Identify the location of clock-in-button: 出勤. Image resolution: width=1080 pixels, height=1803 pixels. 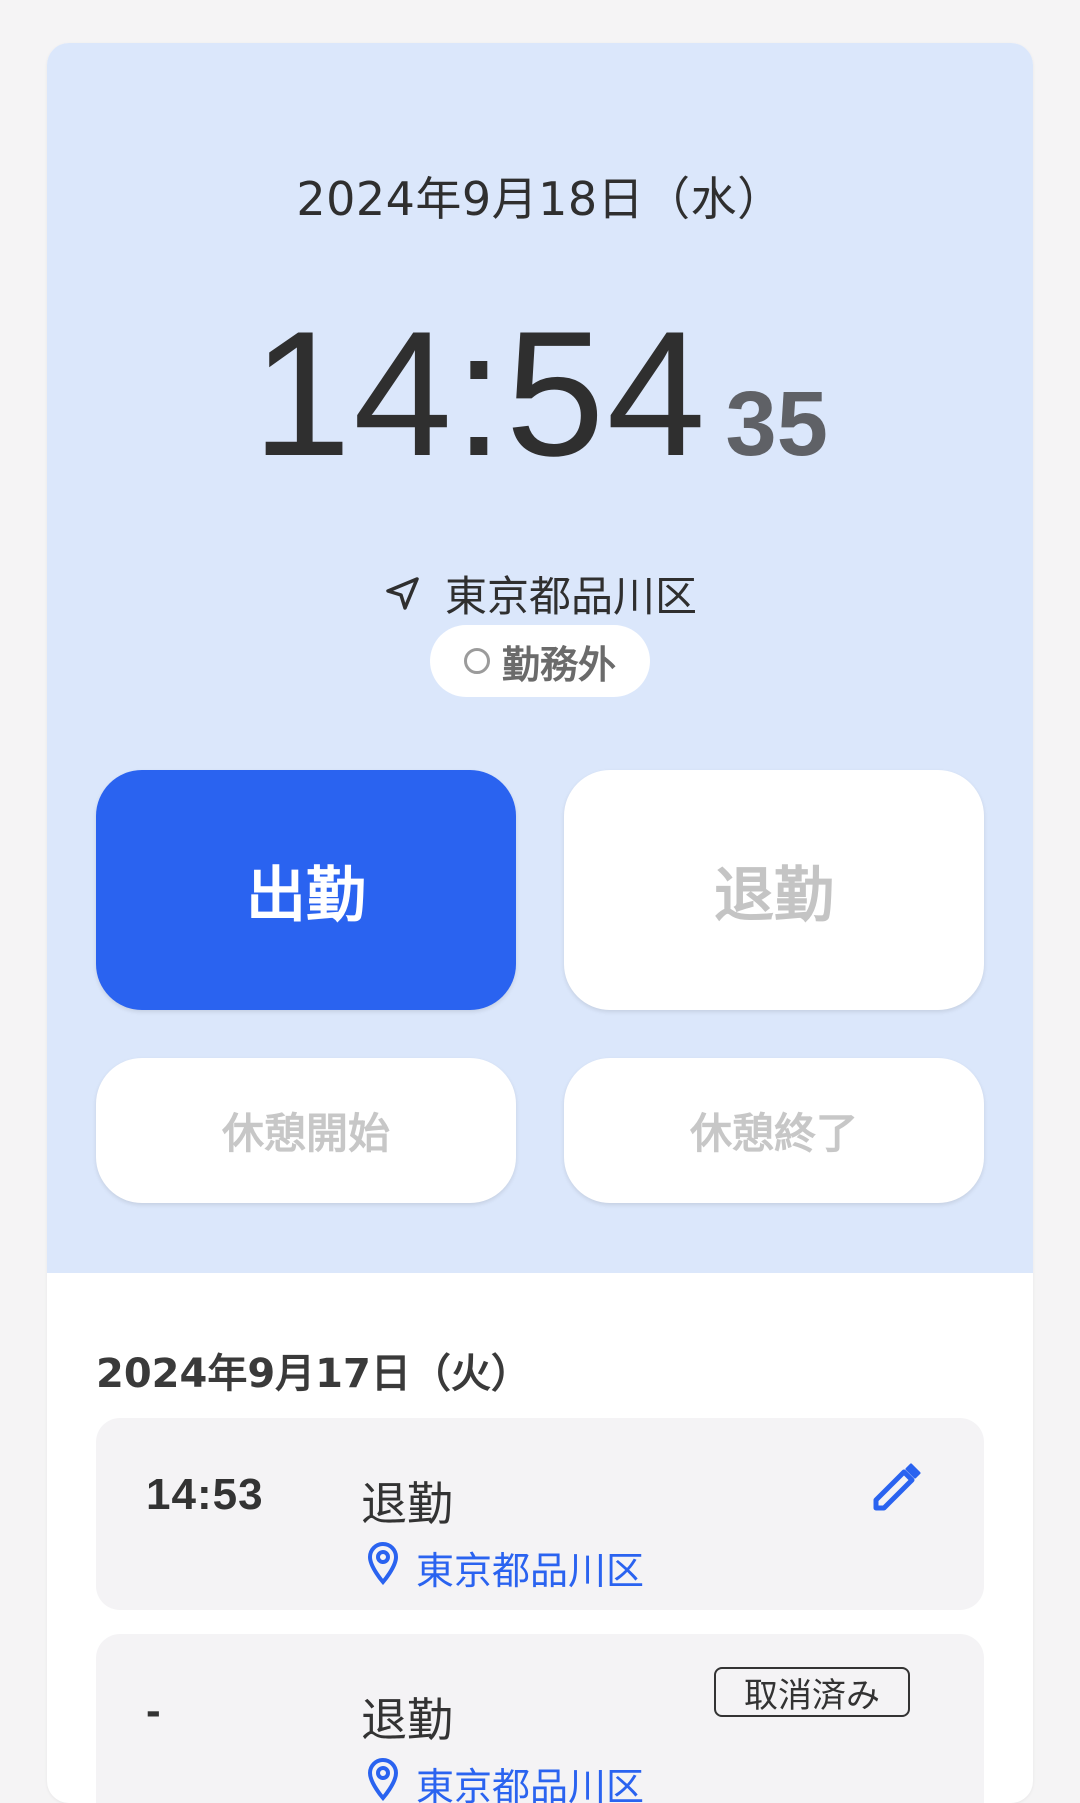
(306, 890).